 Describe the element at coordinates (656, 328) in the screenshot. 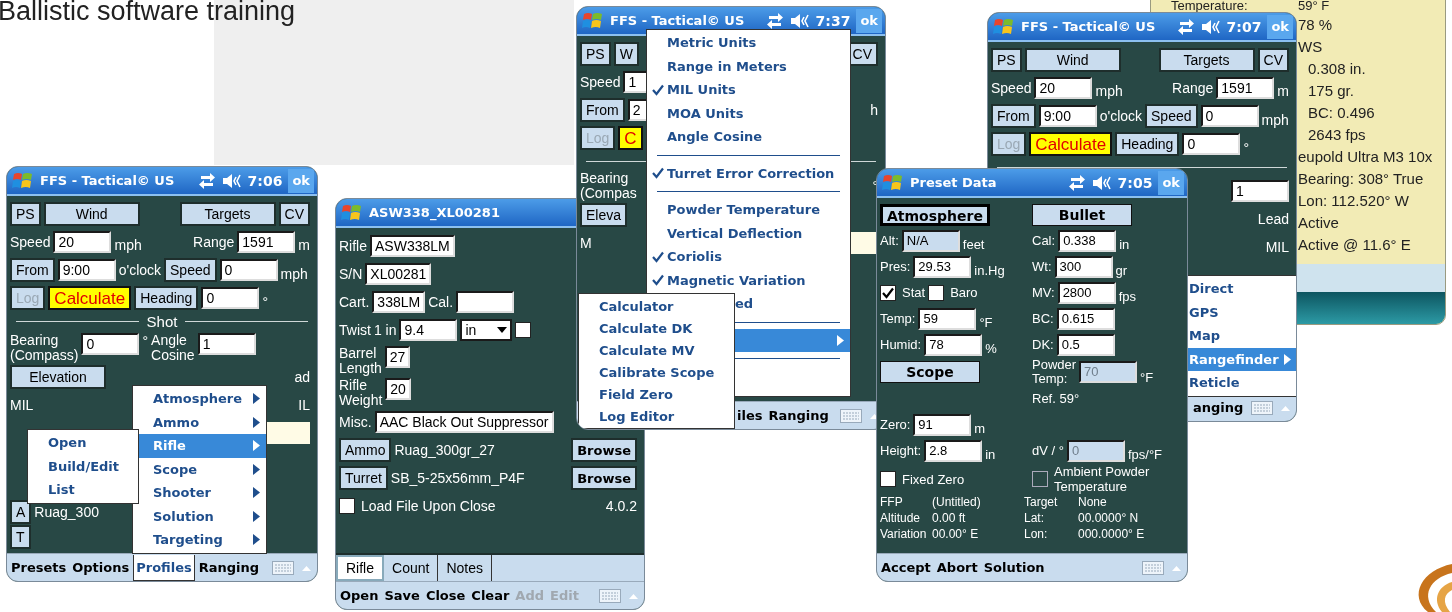

I see `menu-item: Calculate DK` at that location.